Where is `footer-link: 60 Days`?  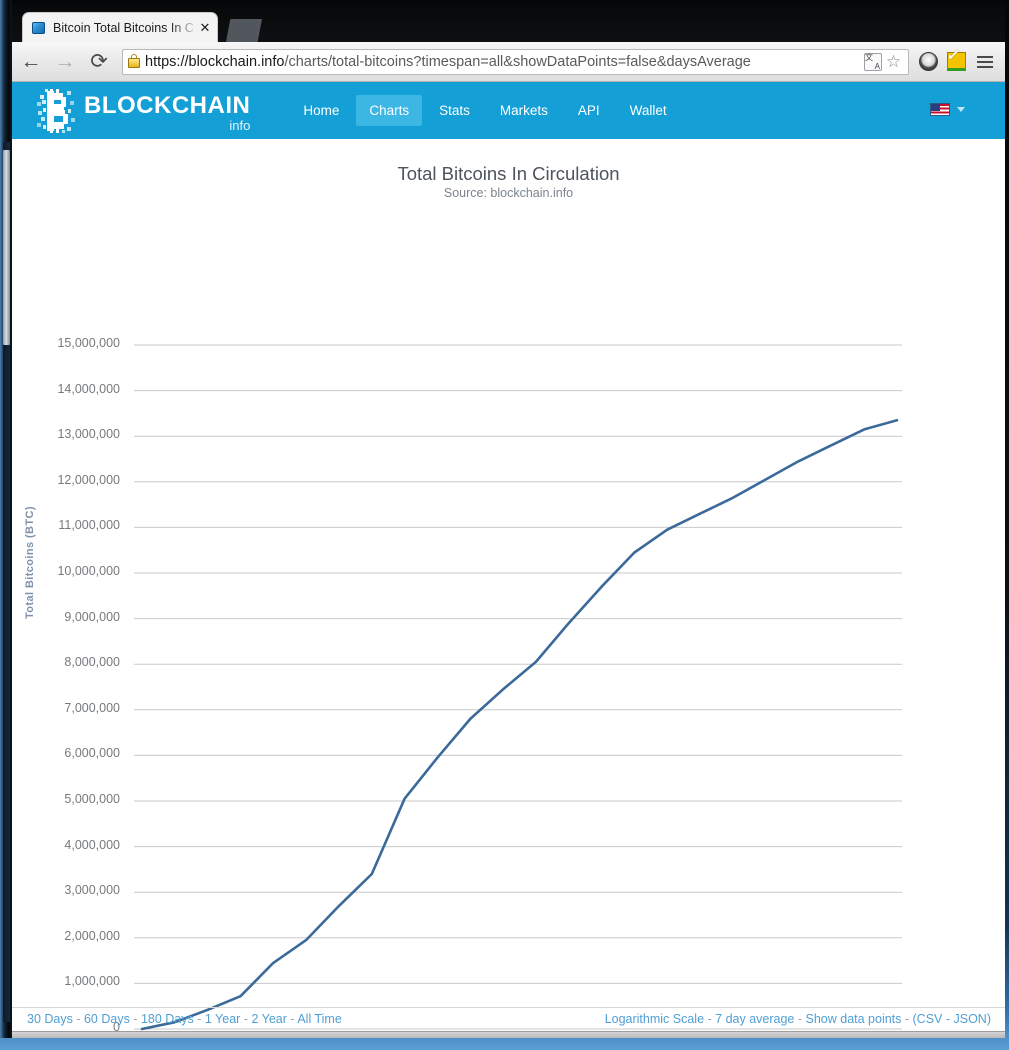 footer-link: 60 Days is located at coordinates (107, 1019).